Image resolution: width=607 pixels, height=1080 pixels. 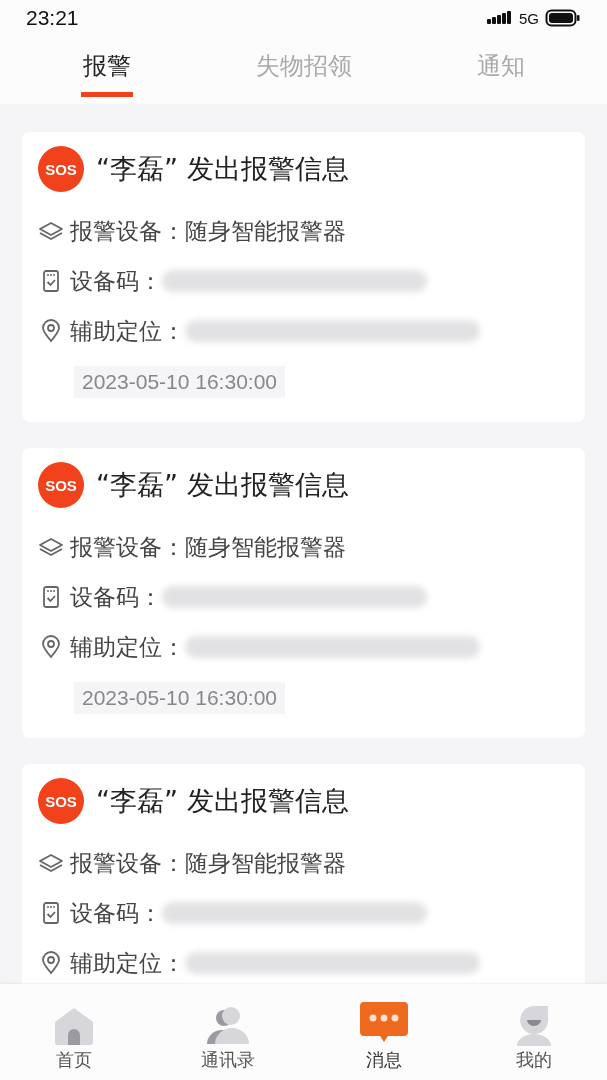 I want to click on battery-icon, so click(x=563, y=18).